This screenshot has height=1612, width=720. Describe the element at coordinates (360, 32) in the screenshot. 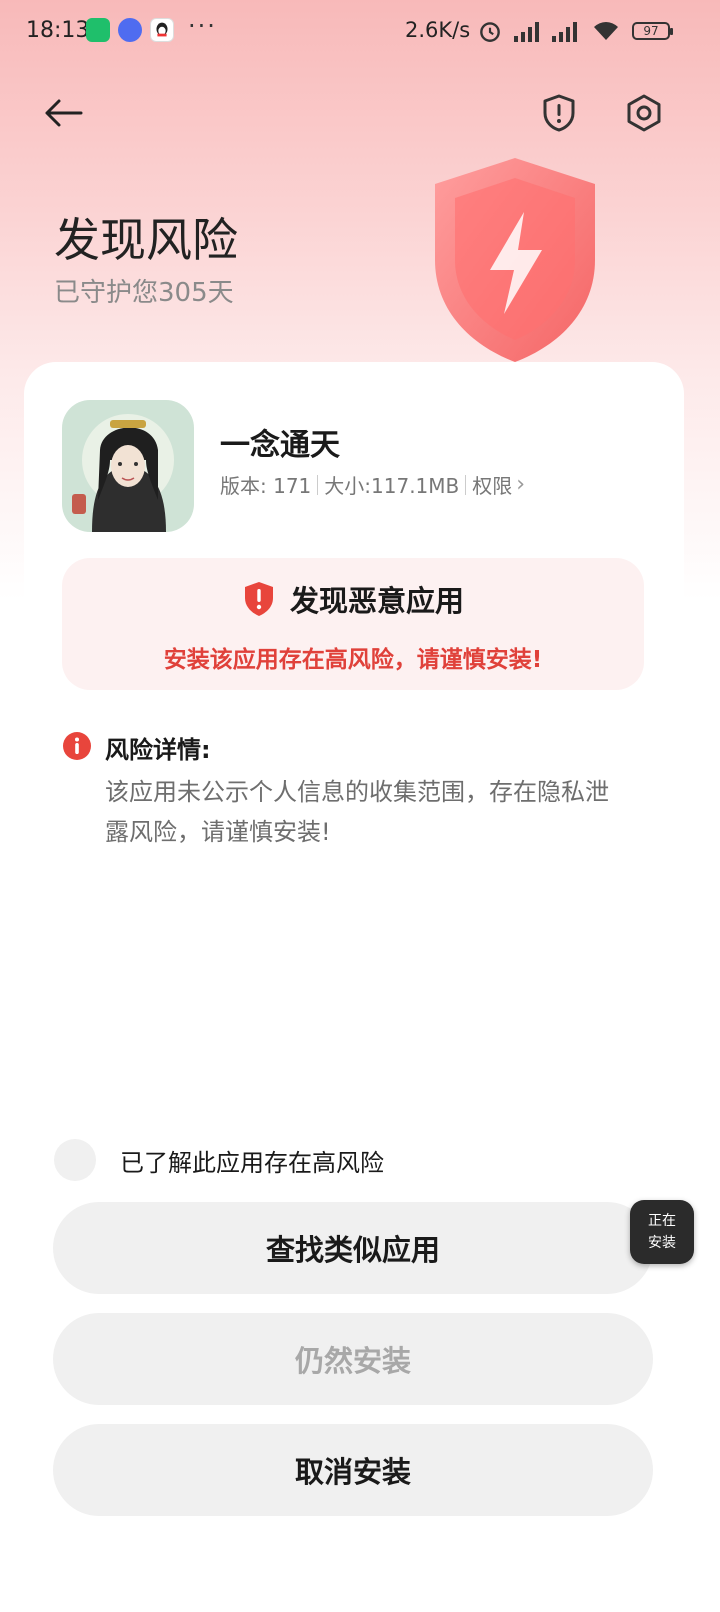

I see `status-bar: 18:13 ··· 2.6K/s 97` at that location.